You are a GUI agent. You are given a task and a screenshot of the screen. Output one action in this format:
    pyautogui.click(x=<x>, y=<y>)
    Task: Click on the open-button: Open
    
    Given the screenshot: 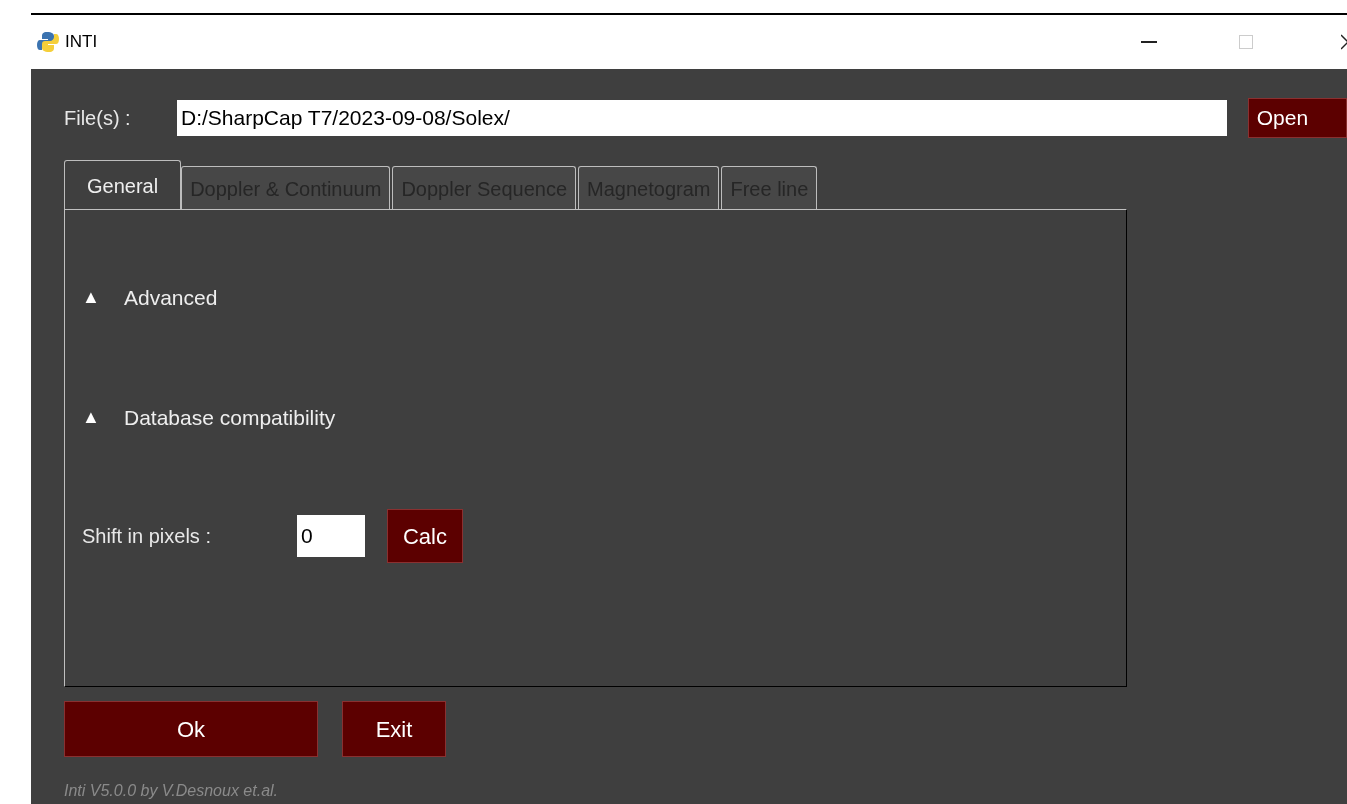 What is the action you would take?
    pyautogui.click(x=1297, y=118)
    